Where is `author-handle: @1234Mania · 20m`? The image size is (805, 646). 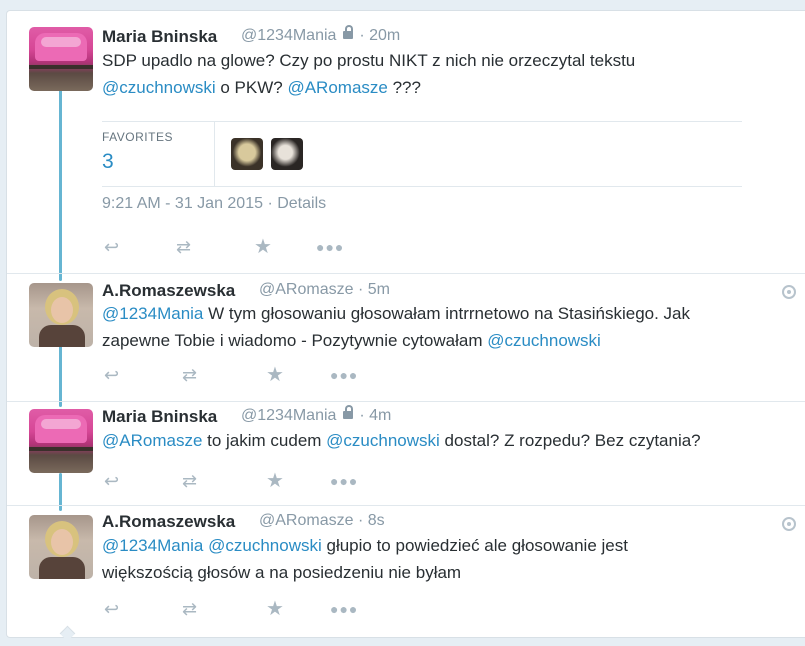 author-handle: @1234Mania · 20m is located at coordinates (320, 35).